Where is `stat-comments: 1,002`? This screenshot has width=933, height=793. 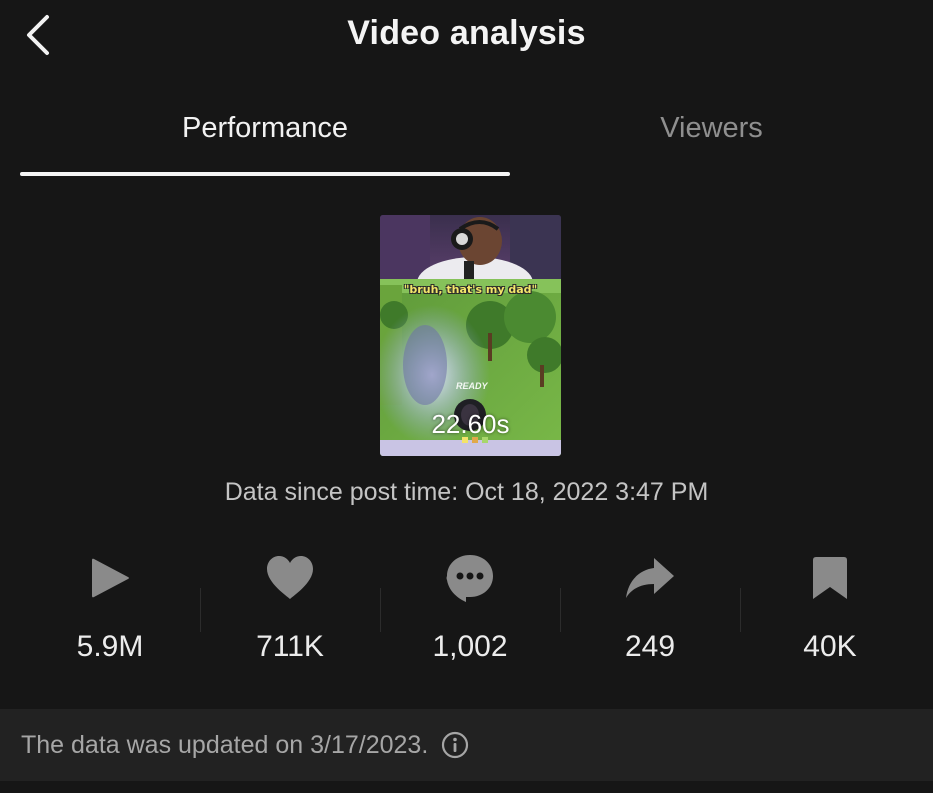 stat-comments: 1,002 is located at coordinates (470, 613).